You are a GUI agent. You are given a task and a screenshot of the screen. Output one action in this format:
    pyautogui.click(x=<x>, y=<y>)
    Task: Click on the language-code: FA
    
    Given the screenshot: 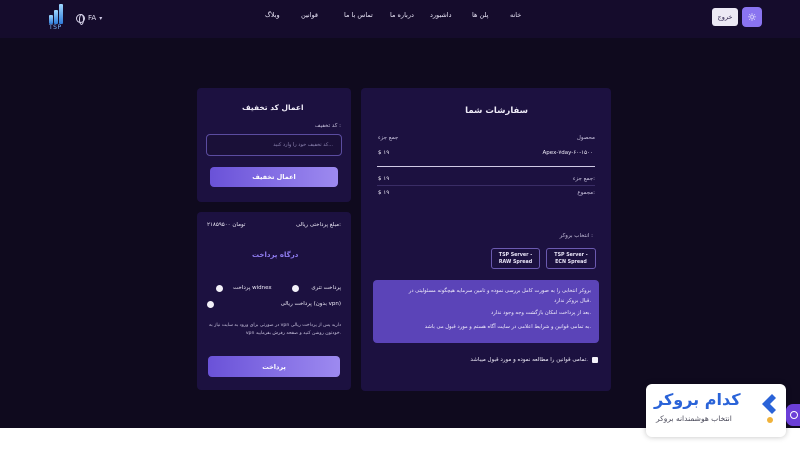 What is the action you would take?
    pyautogui.click(x=92, y=18)
    